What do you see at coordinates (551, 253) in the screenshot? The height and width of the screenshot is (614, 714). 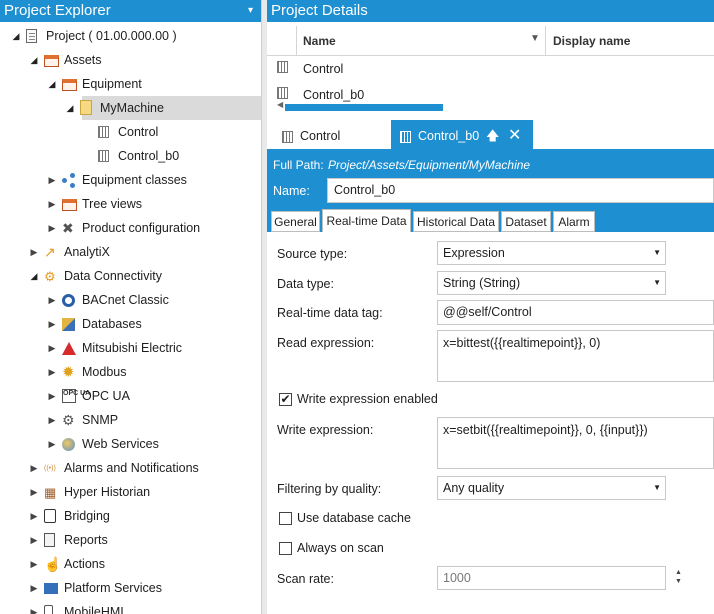 I see `source-type-select: Expression ▼` at bounding box center [551, 253].